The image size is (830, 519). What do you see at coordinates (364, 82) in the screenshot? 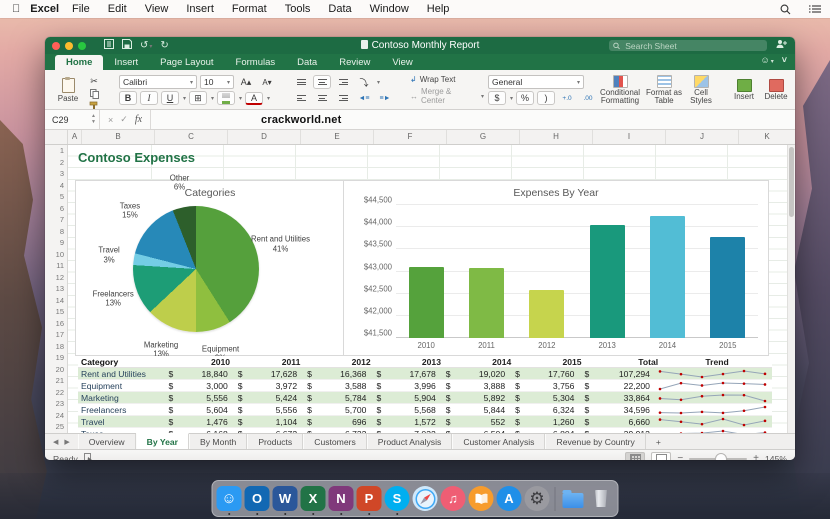
I see `orientation-icon: ⤵` at bounding box center [364, 82].